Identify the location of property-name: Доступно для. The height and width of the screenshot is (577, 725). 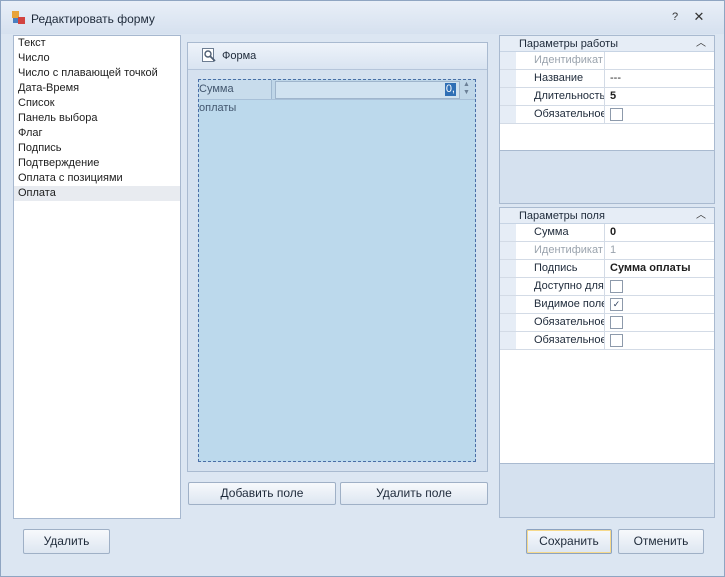
(560, 286).